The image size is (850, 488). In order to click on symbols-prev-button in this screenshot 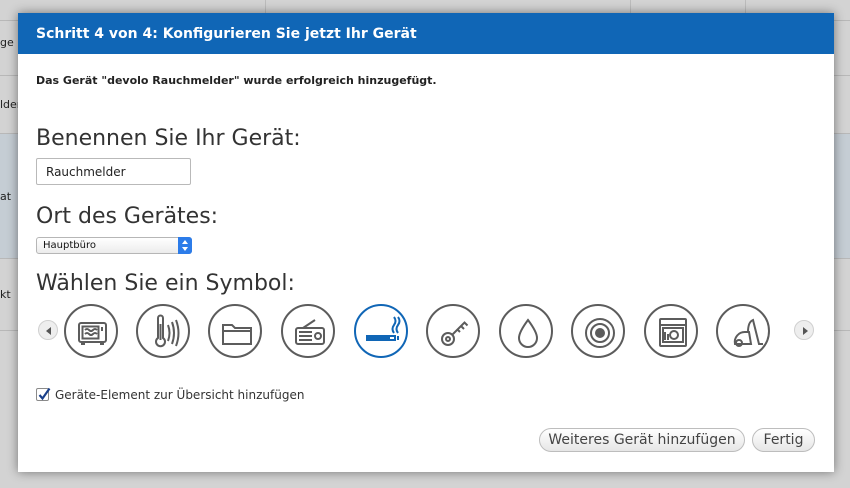, I will do `click(48, 330)`.